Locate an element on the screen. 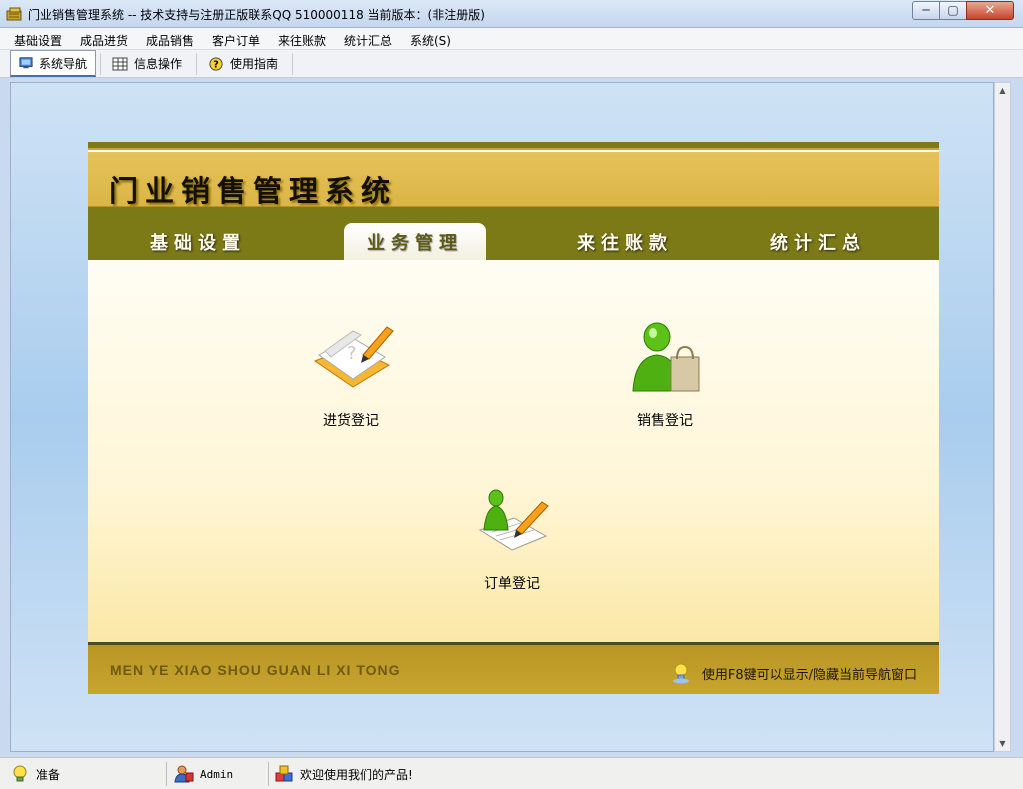  tab-business-management: 业务管理 is located at coordinates (415, 241).